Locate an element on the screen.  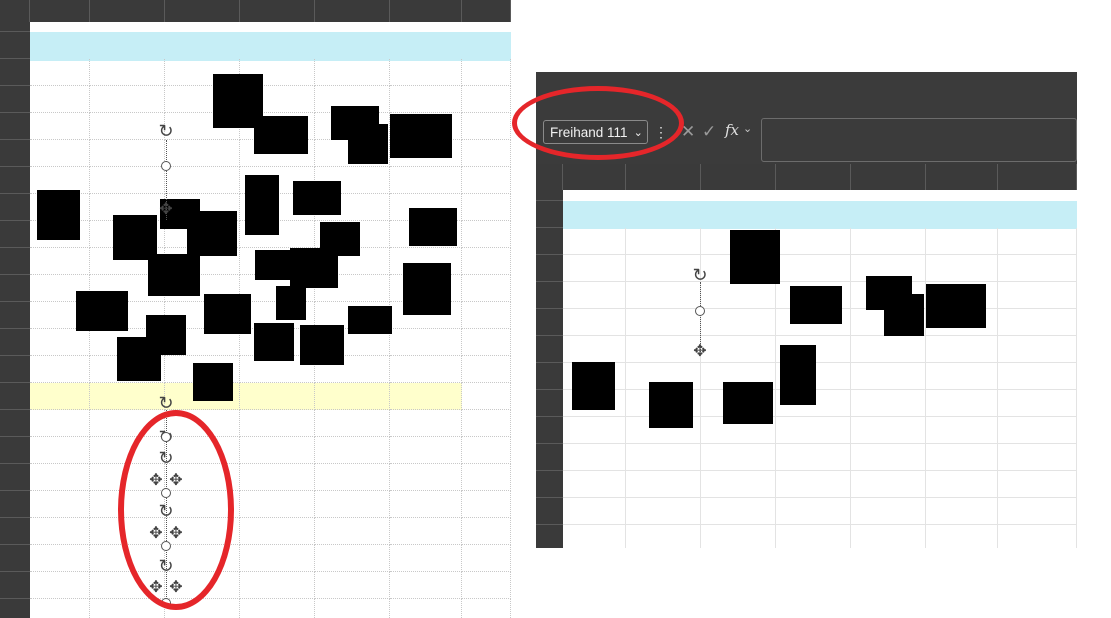
column-header-o is located at coordinates (813, 177).